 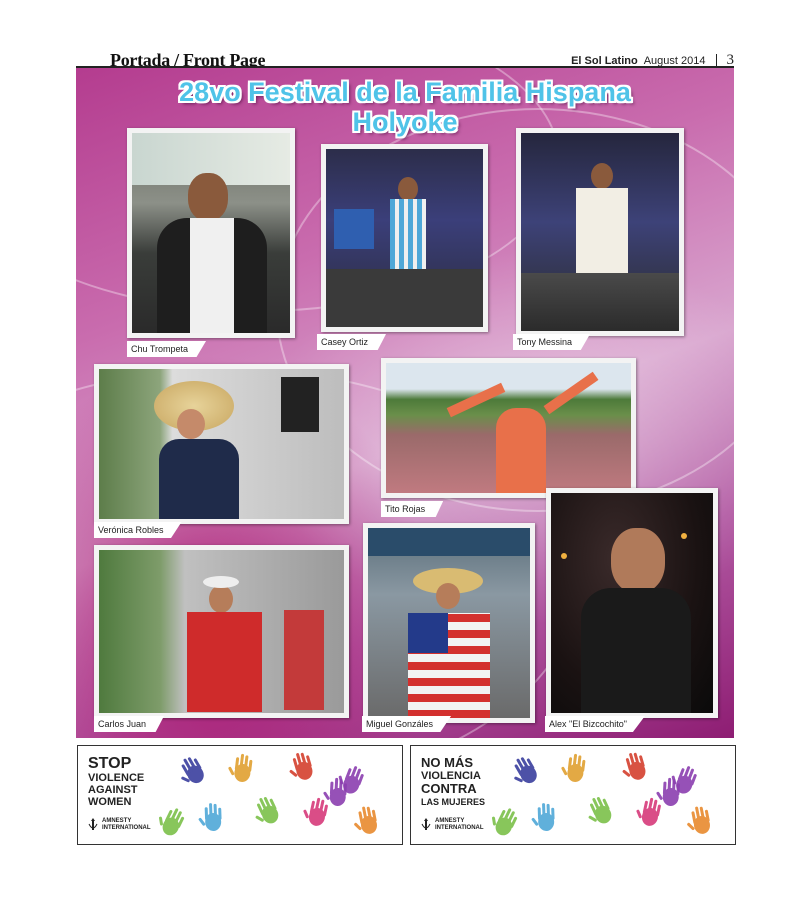 I want to click on photo-chu-trompeta, so click(x=211, y=233).